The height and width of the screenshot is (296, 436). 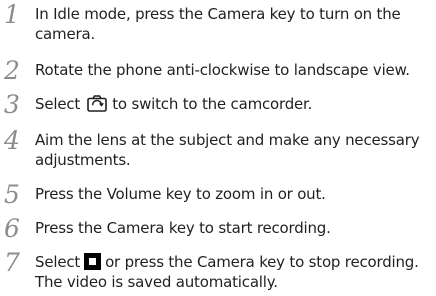 I want to click on step-number: 1, so click(x=12, y=14).